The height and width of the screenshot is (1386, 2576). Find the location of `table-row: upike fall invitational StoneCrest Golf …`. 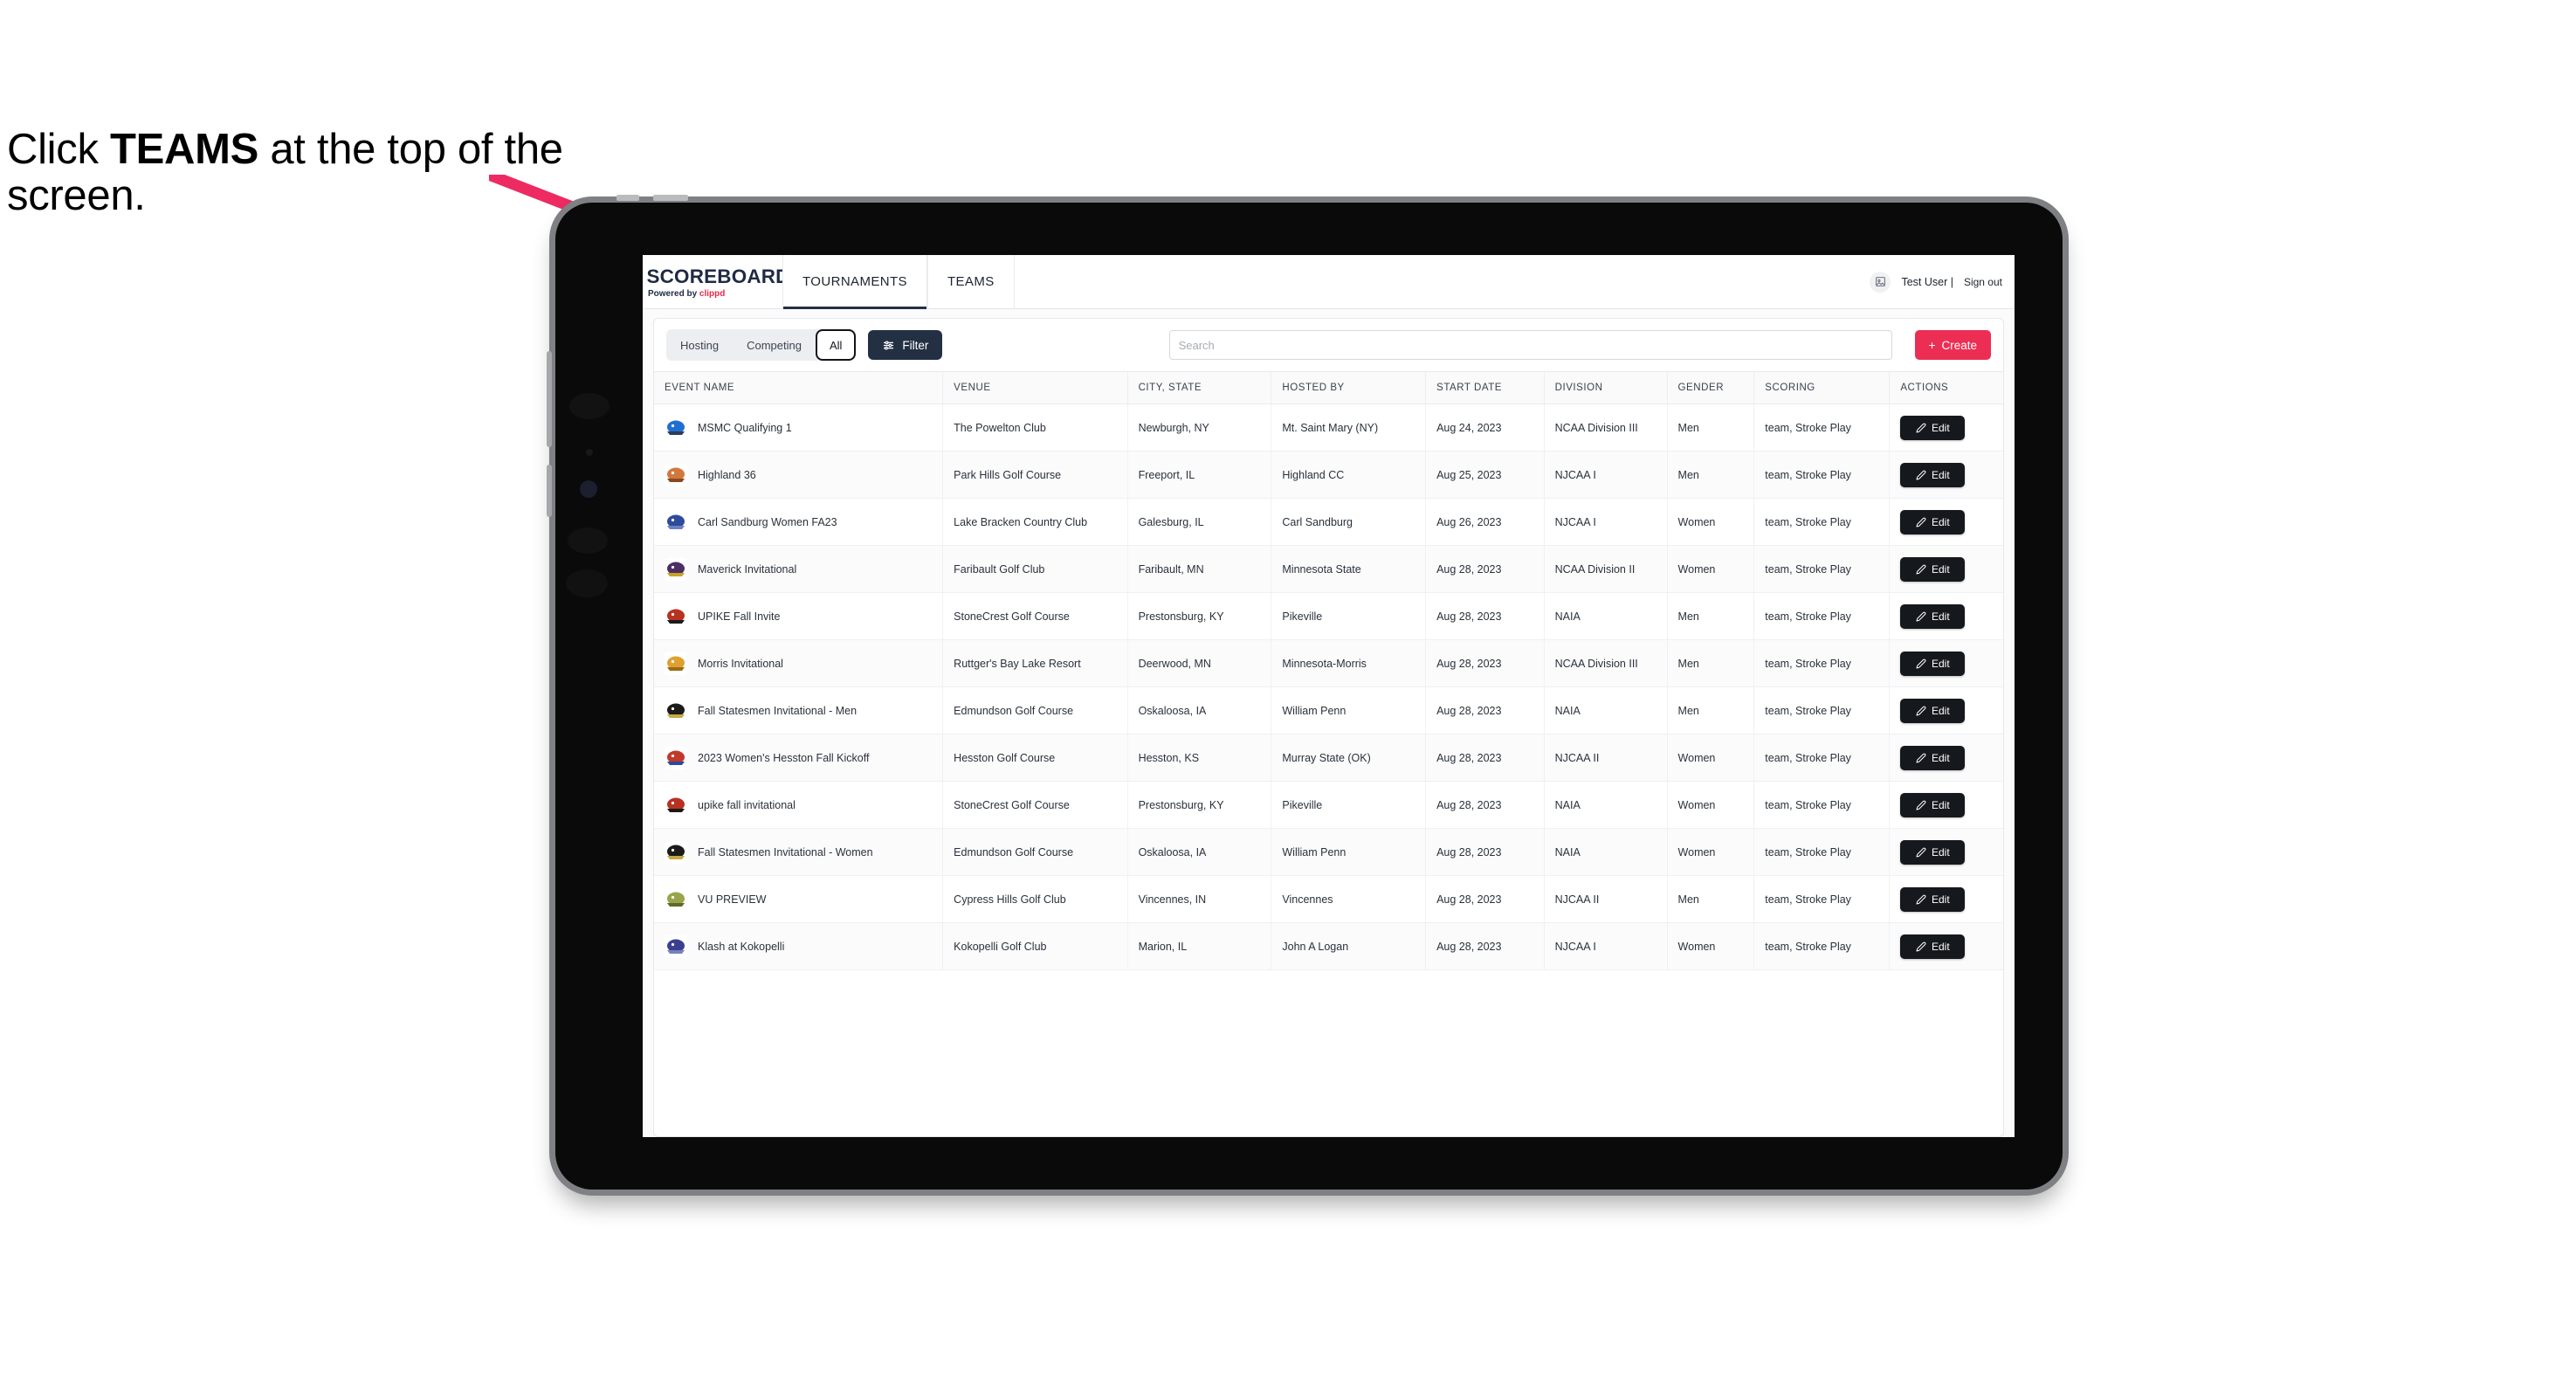

table-row: upike fall invitational StoneCrest Golf … is located at coordinates (1328, 805).